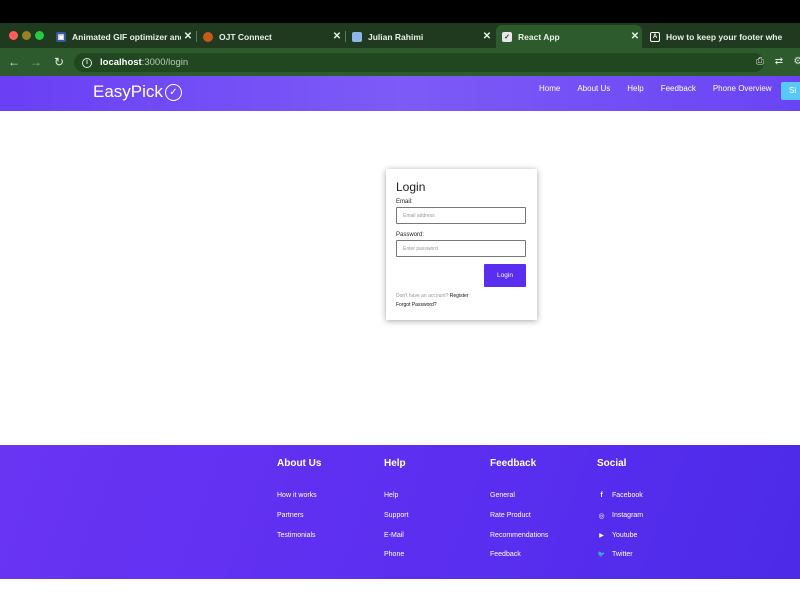 This screenshot has height=600, width=800. Describe the element at coordinates (796, 62) in the screenshot. I see `extension-icon: ⚙` at that location.